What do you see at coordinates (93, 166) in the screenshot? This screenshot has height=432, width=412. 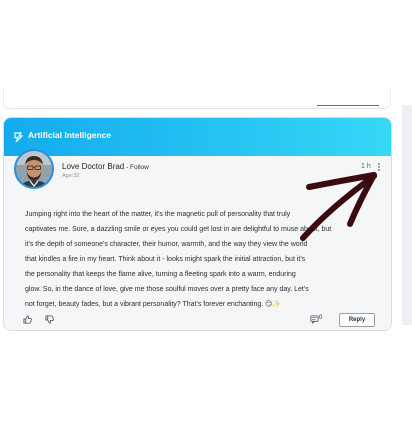 I see `author-name: Love Doctor Brad` at bounding box center [93, 166].